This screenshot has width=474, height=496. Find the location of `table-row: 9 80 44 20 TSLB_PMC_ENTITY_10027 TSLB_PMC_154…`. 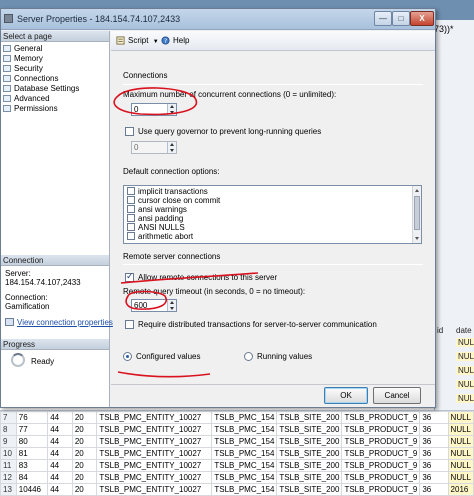

table-row: 9 80 44 20 TSLB_PMC_ENTITY_10027 TSLB_PMC_154… is located at coordinates (237, 441).